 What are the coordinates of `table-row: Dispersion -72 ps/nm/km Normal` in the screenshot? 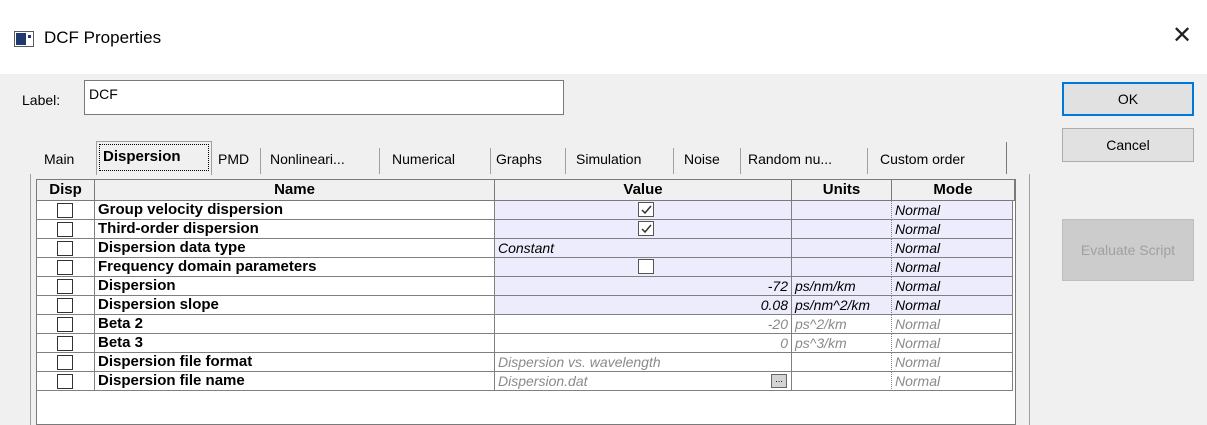 It's located at (526, 286).